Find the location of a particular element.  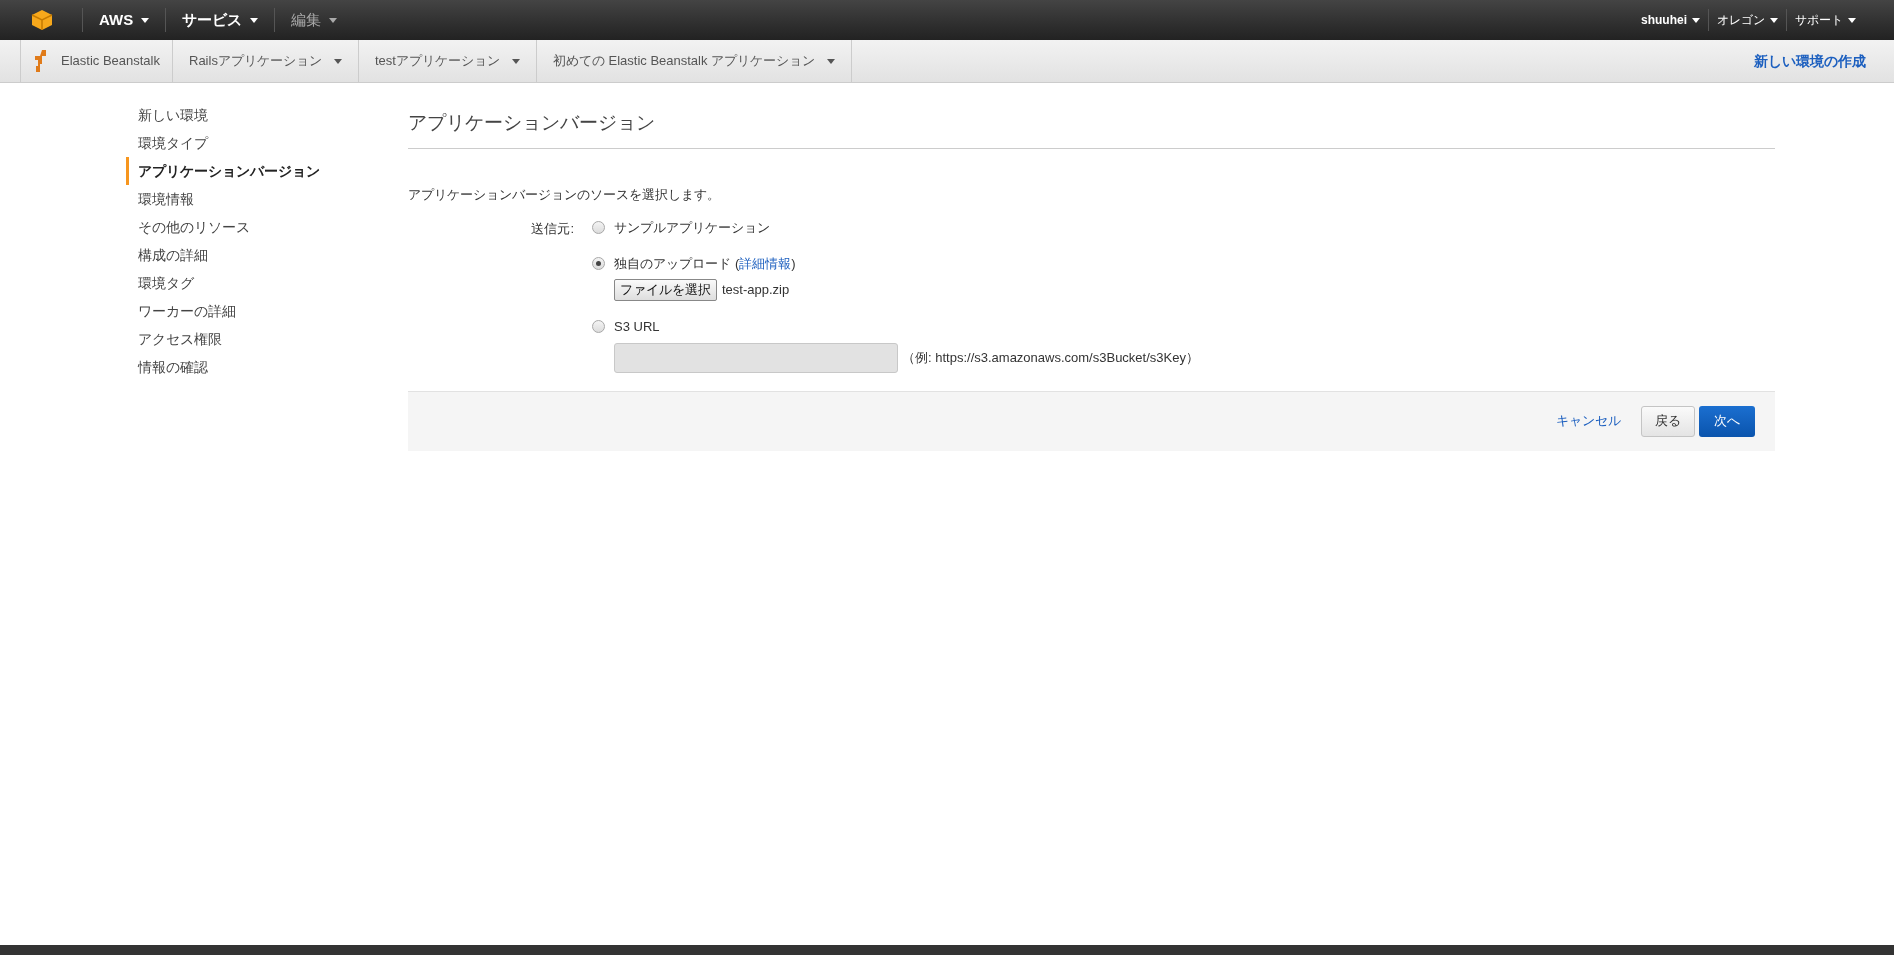

nav-menu: 編集 is located at coordinates (314, 20).